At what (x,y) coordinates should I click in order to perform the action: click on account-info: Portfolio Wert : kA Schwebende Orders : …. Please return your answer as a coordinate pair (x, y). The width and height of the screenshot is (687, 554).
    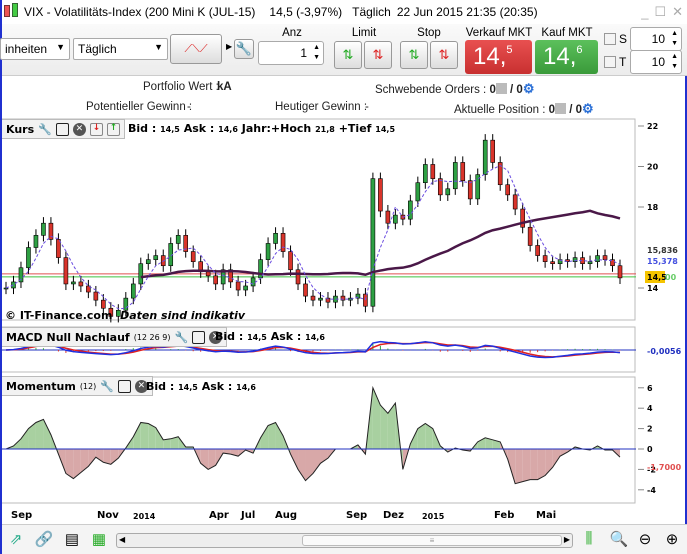
    Looking at the image, I should click on (344, 97).